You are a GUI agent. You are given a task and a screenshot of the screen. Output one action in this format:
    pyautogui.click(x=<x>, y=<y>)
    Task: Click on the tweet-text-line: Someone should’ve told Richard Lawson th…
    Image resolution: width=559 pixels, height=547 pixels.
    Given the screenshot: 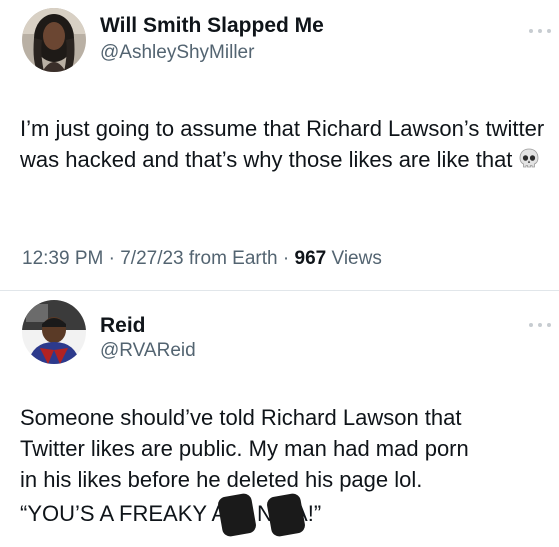 What is the action you would take?
    pyautogui.click(x=241, y=417)
    